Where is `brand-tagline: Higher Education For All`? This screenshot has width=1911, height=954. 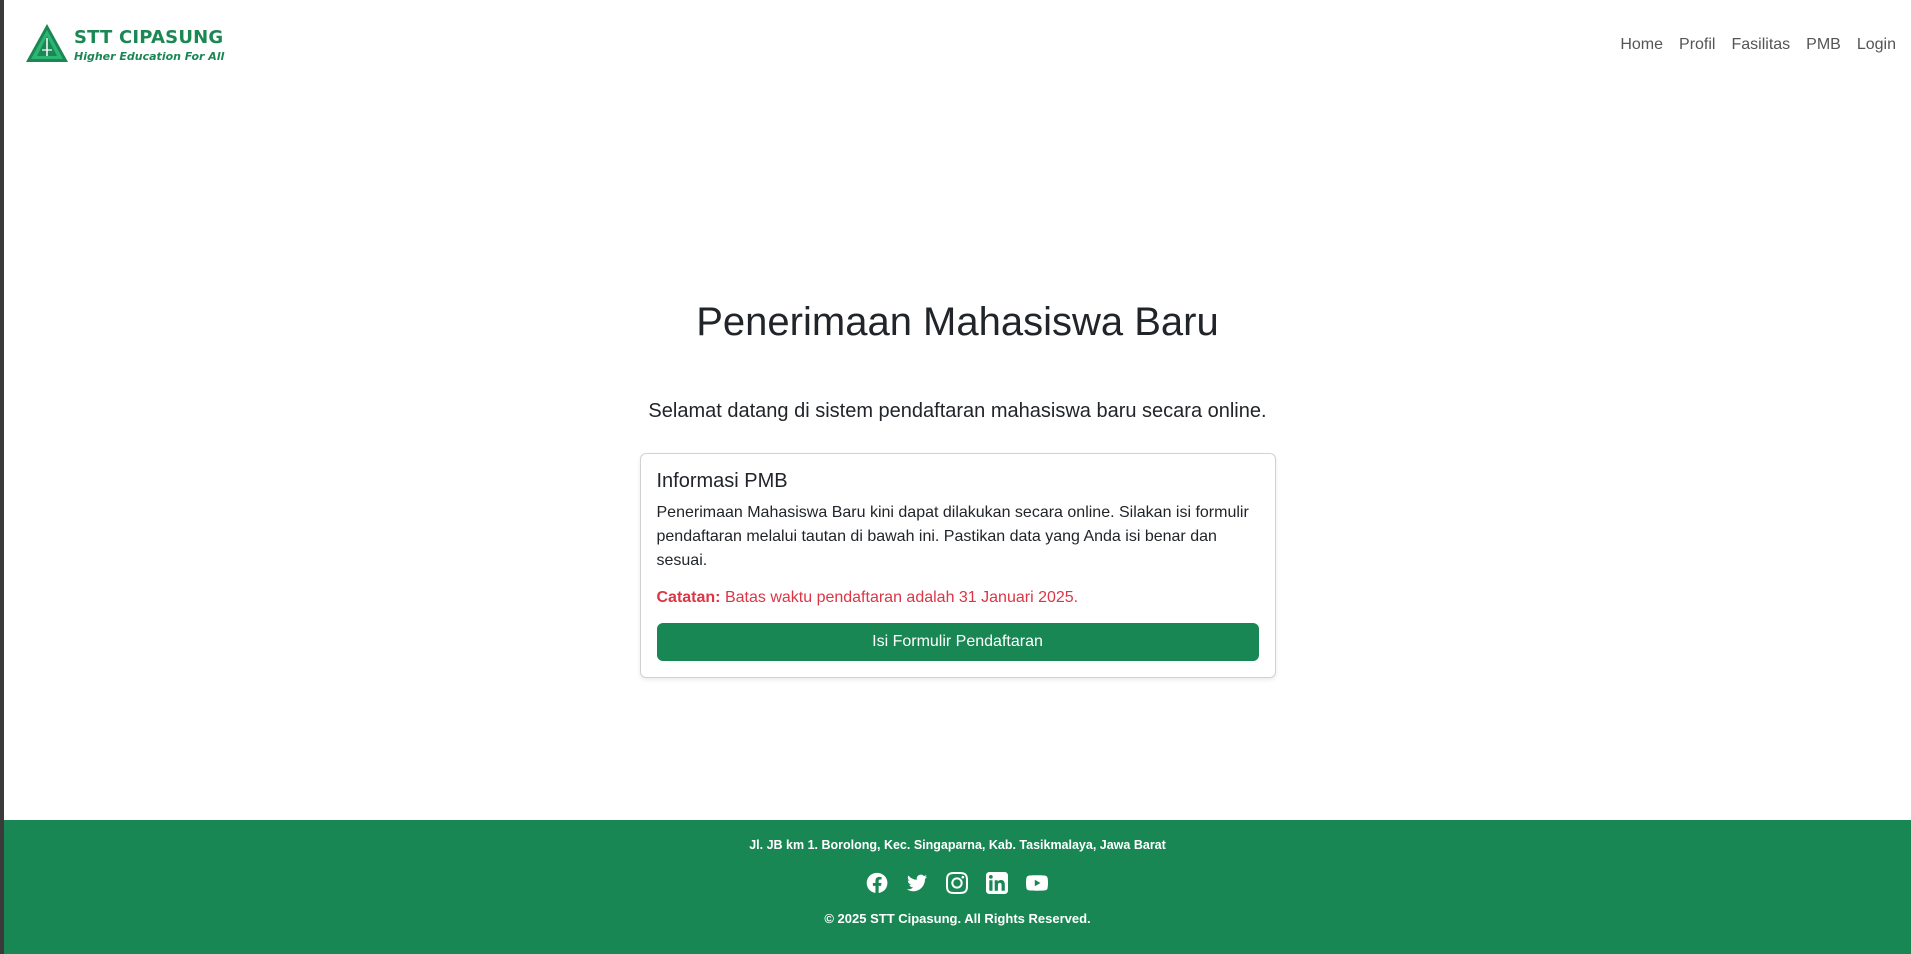 brand-tagline: Higher Education For All is located at coordinates (149, 56).